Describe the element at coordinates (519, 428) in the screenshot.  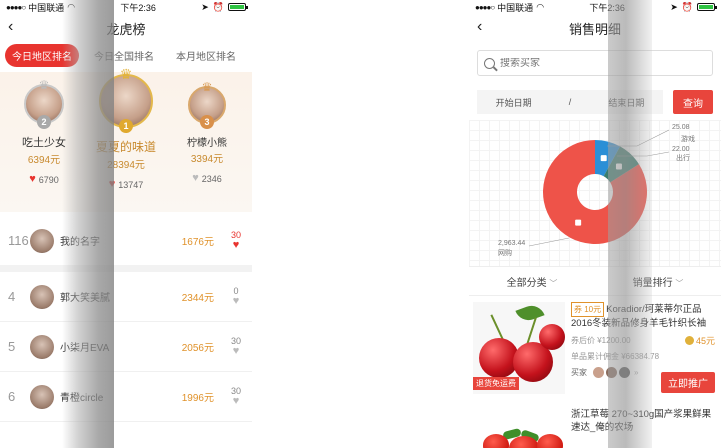
I see `product-image` at that location.